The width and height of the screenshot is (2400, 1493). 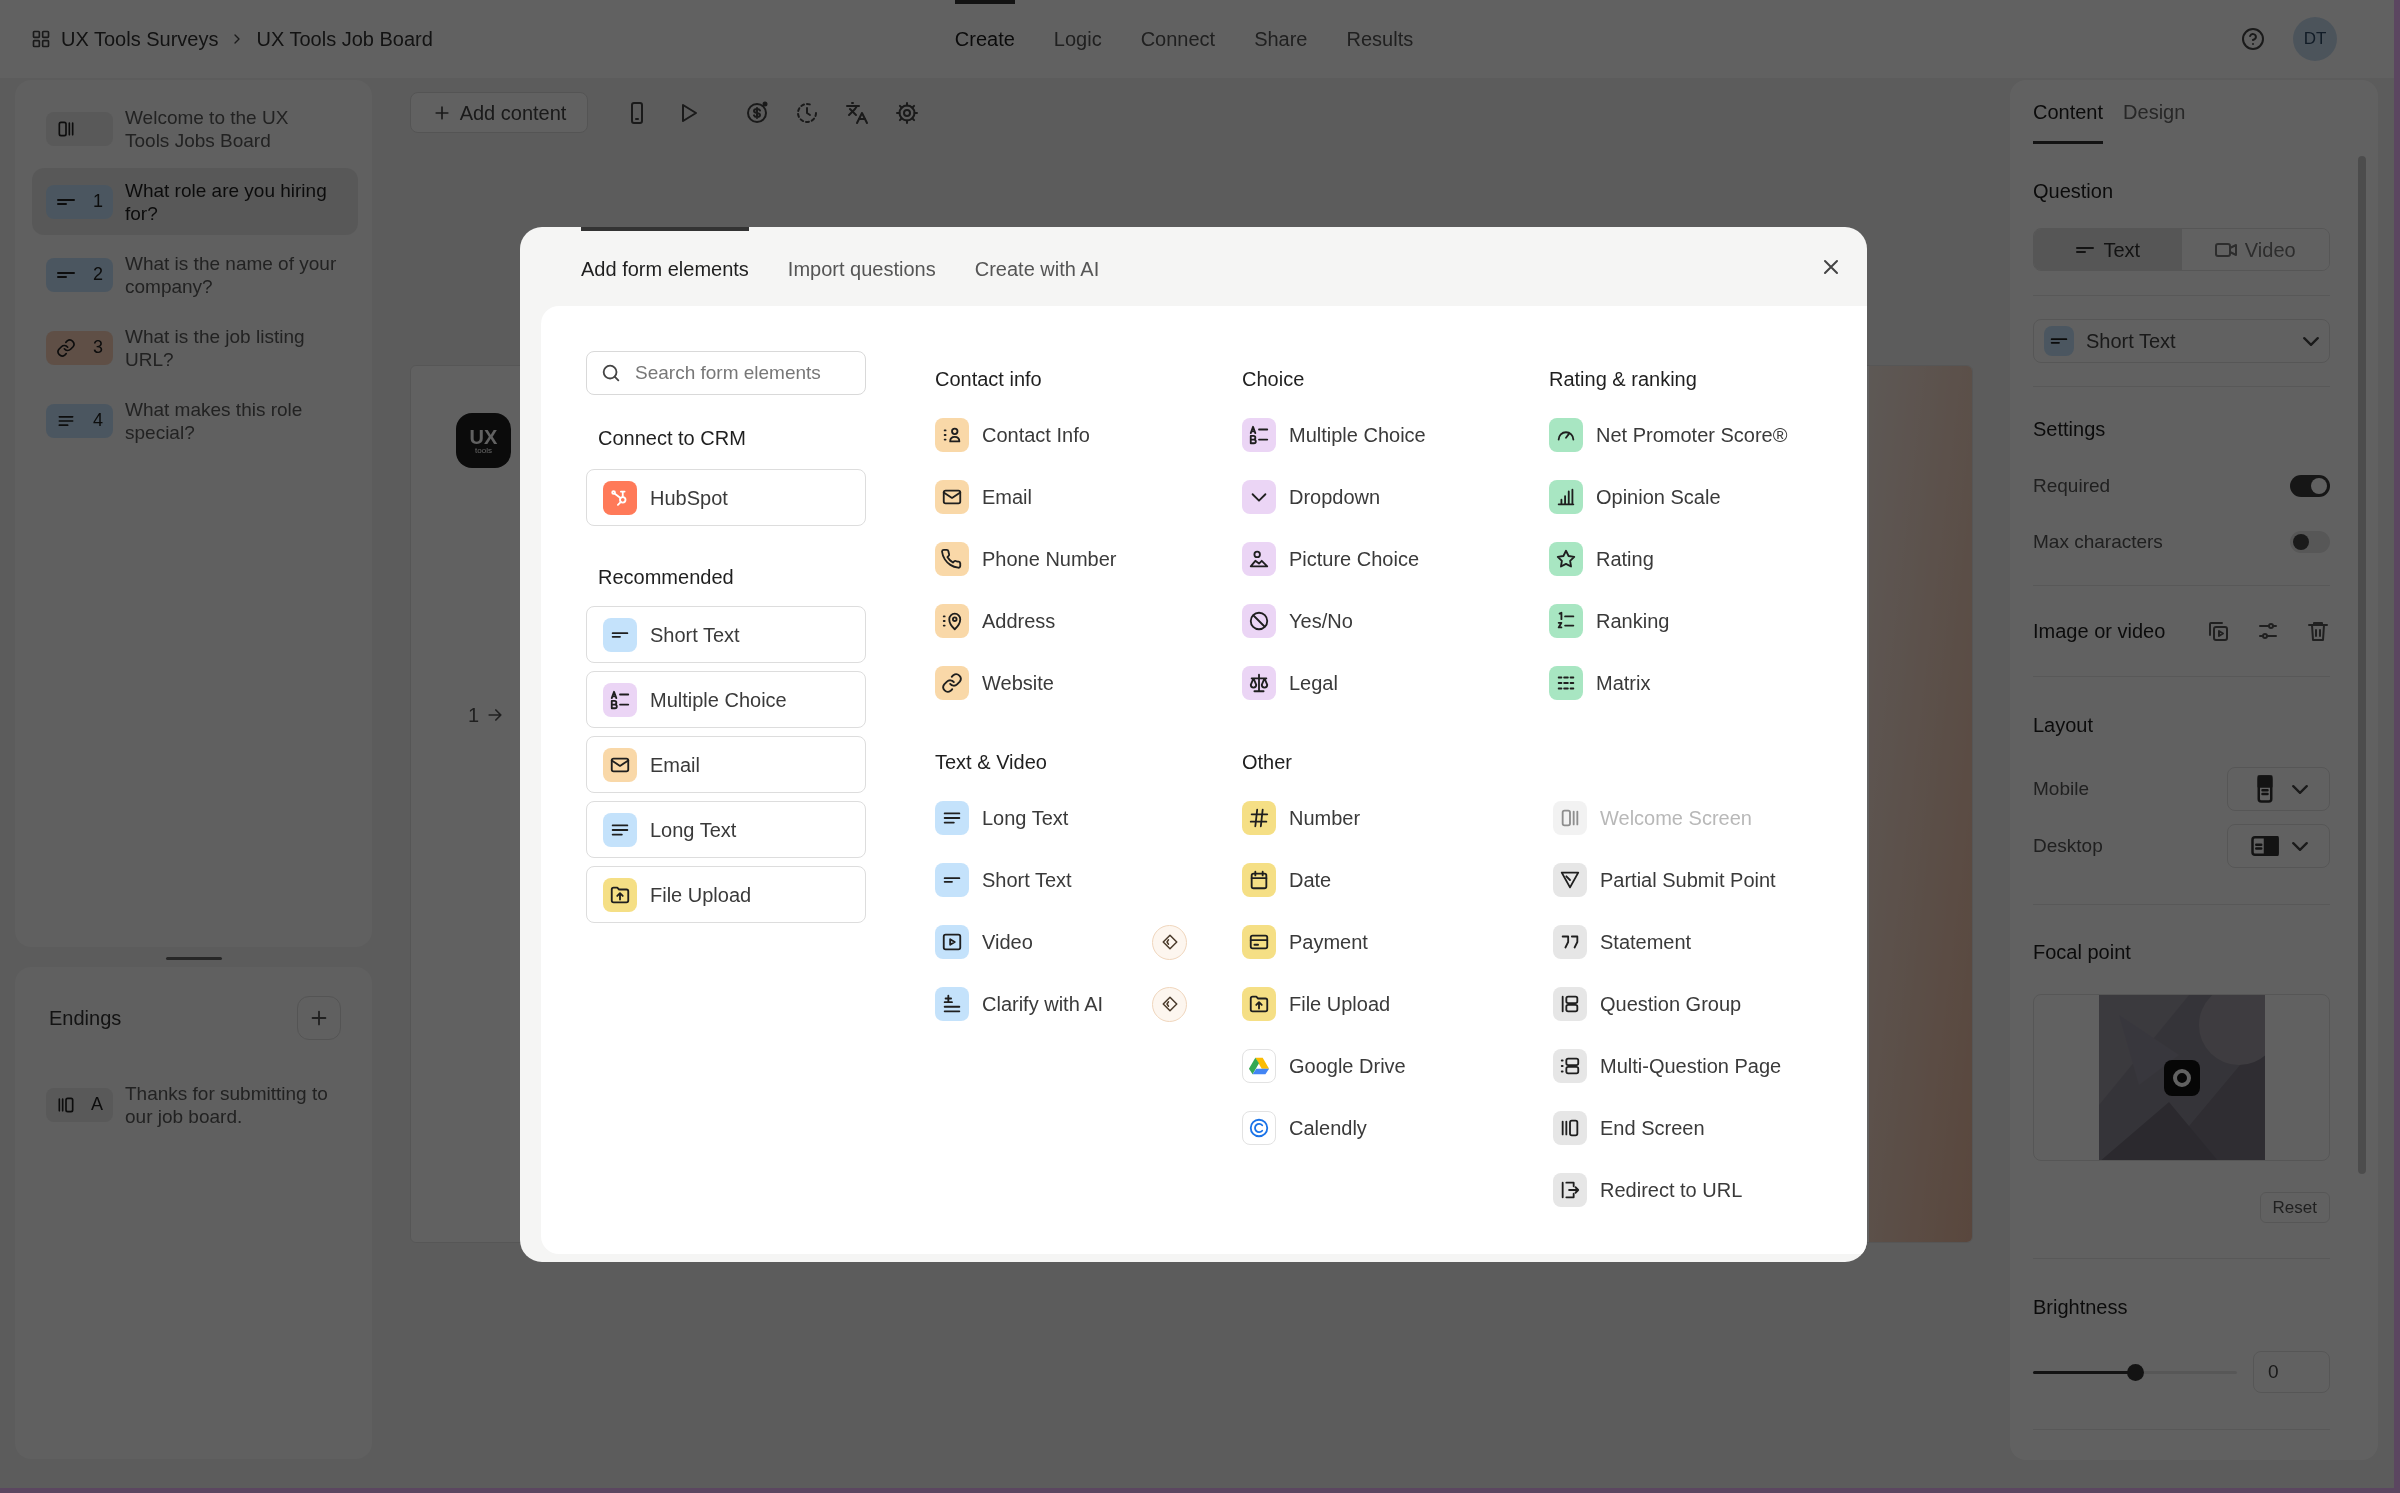 What do you see at coordinates (319, 1018) in the screenshot?
I see `add-ending-button` at bounding box center [319, 1018].